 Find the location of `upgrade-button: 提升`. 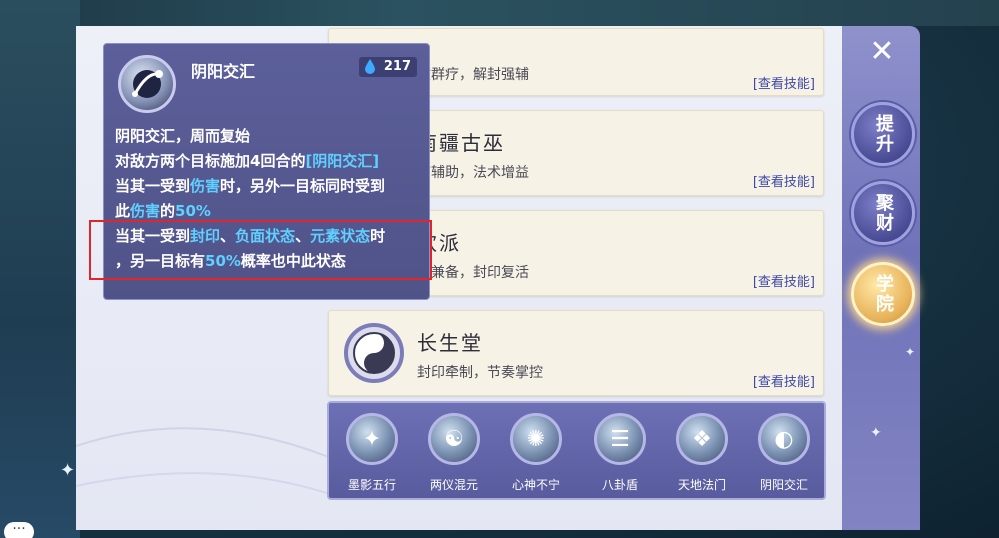

upgrade-button: 提升 is located at coordinates (883, 134).